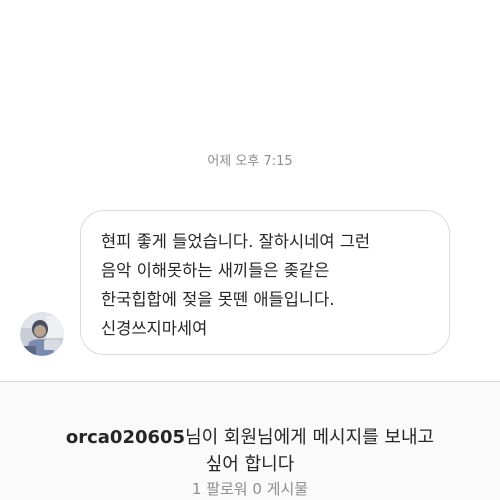  Describe the element at coordinates (250, 464) in the screenshot. I see `request-text-line2: 싶어 합니다` at that location.